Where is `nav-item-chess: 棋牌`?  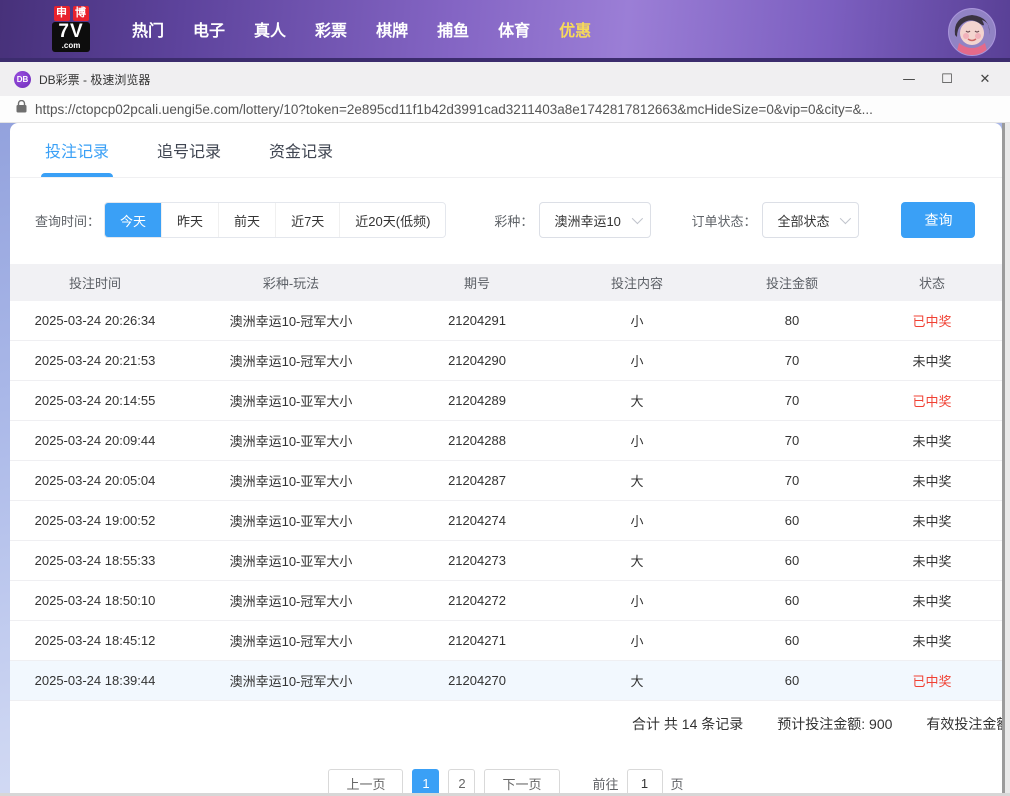 nav-item-chess: 棋牌 is located at coordinates (392, 29).